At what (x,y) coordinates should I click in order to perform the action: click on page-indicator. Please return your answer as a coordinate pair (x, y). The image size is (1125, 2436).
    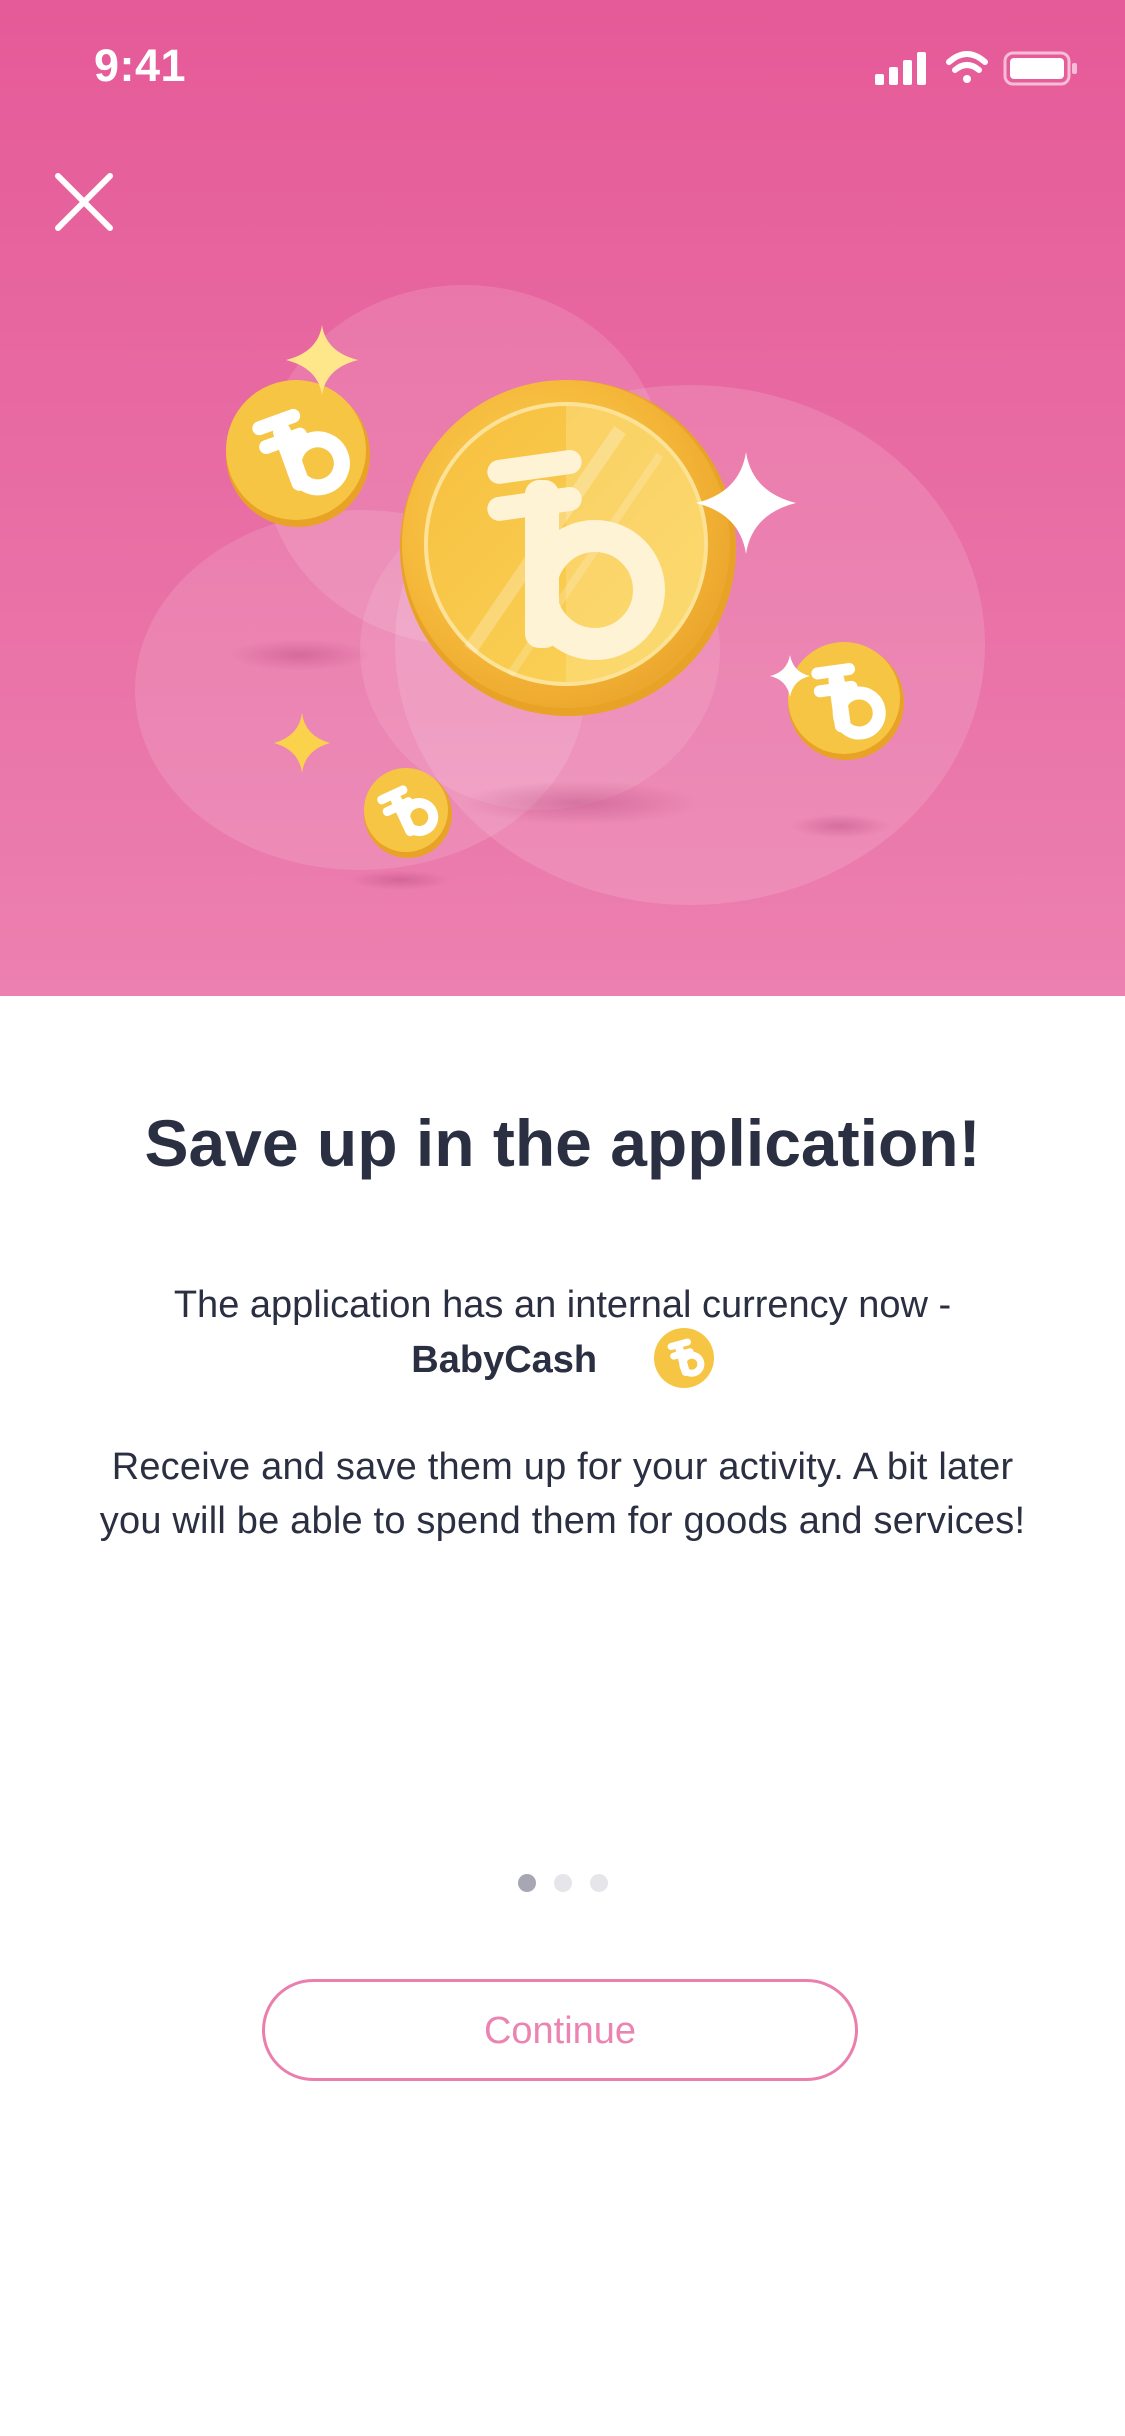
    Looking at the image, I should click on (562, 1883).